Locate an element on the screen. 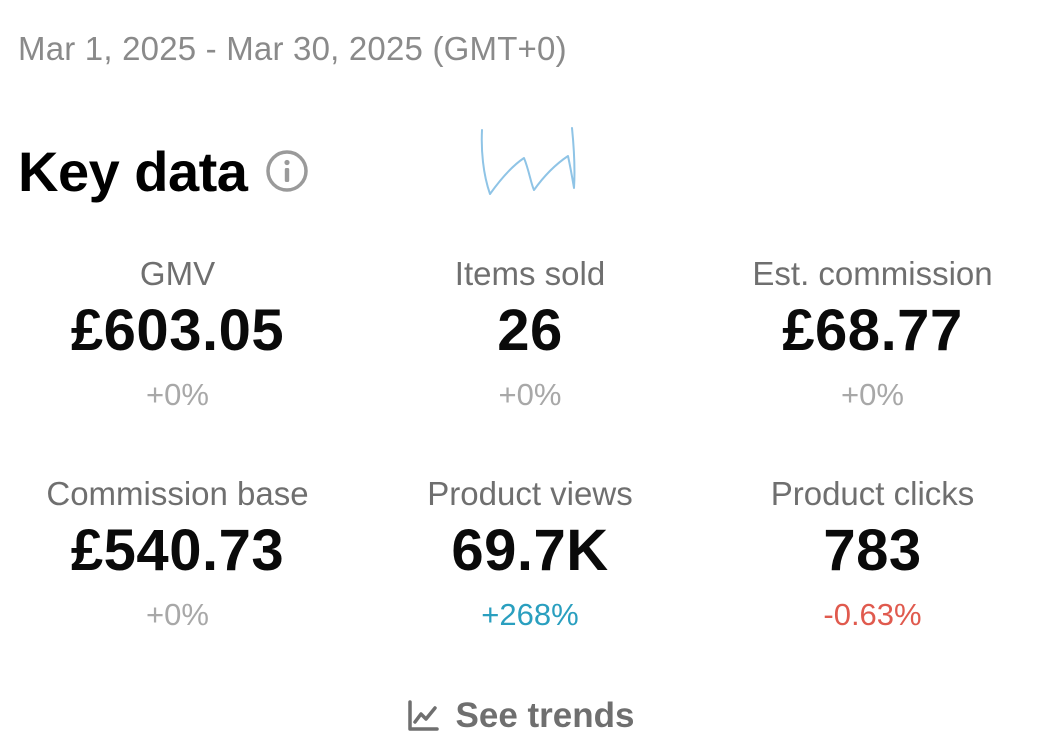 The width and height of the screenshot is (1040, 738). see-trends-button: See trends is located at coordinates (520, 716).